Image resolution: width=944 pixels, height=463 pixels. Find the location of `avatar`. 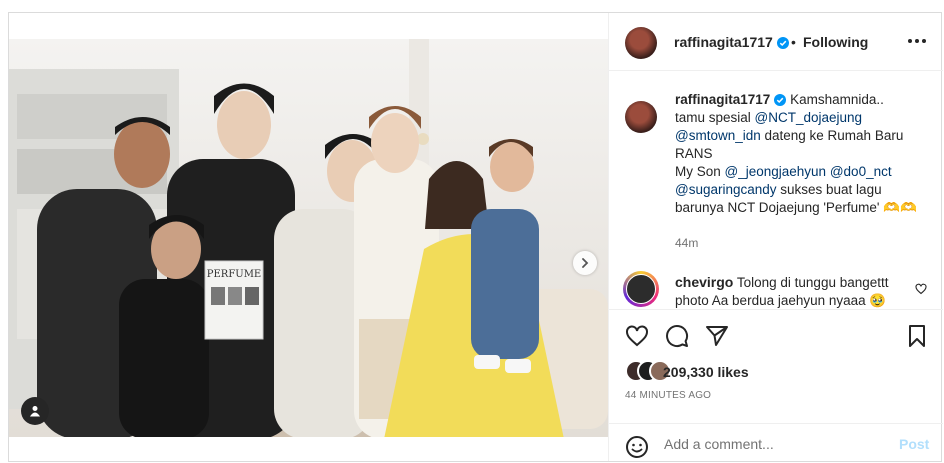

avatar is located at coordinates (641, 43).